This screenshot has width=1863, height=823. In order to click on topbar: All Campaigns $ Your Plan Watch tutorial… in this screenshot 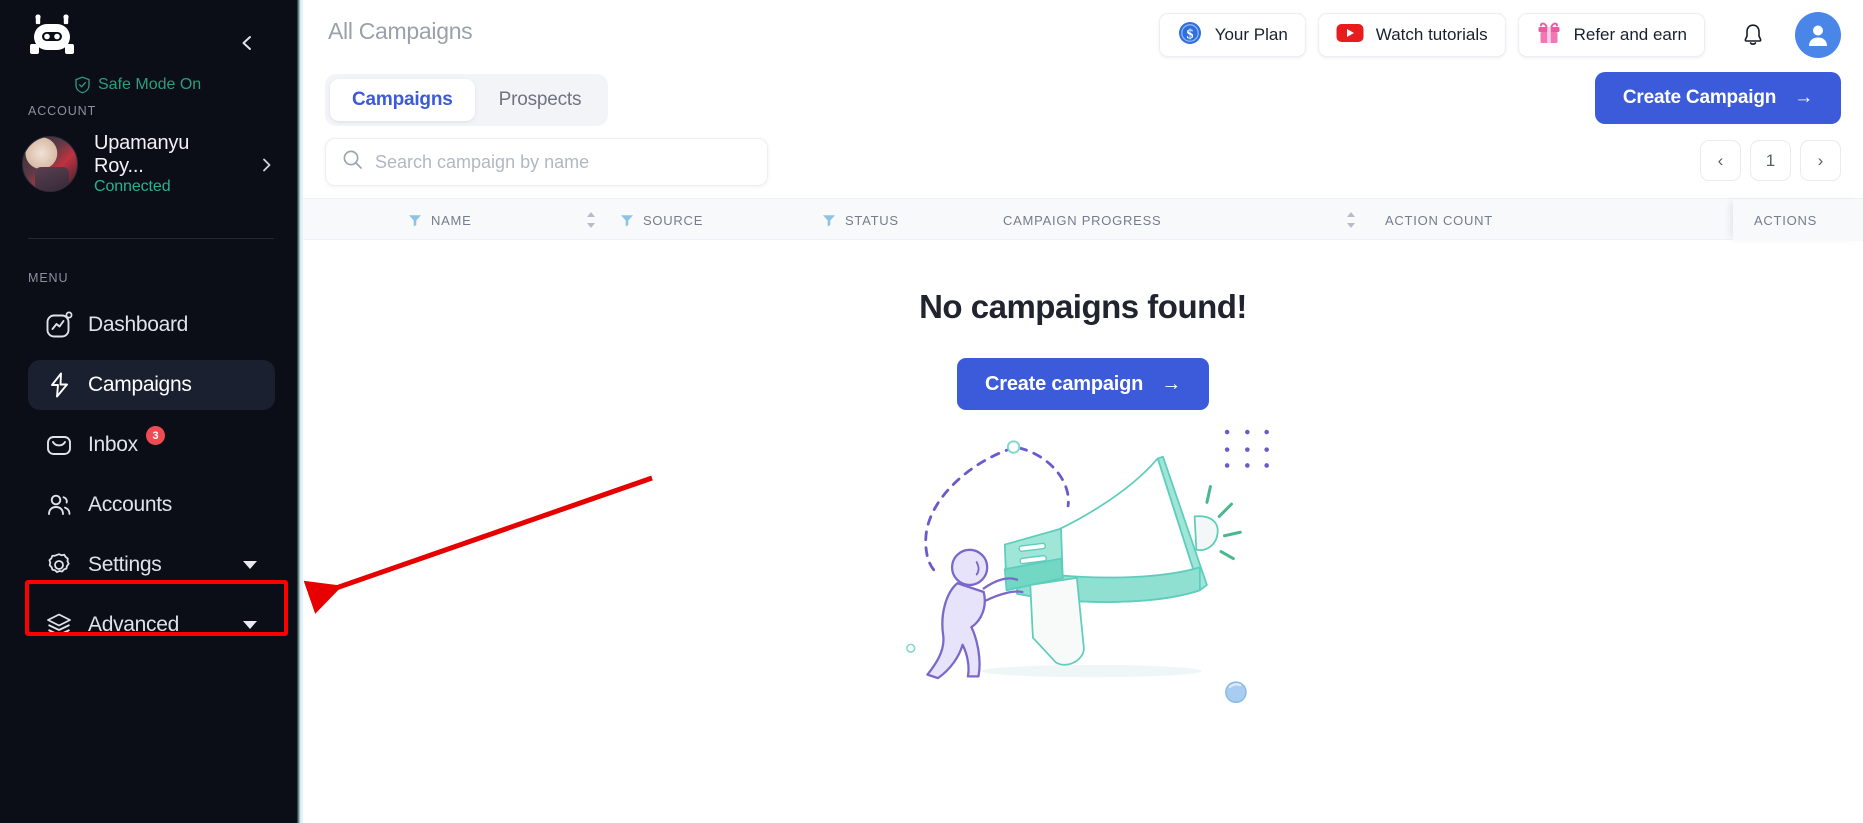, I will do `click(1083, 35)`.